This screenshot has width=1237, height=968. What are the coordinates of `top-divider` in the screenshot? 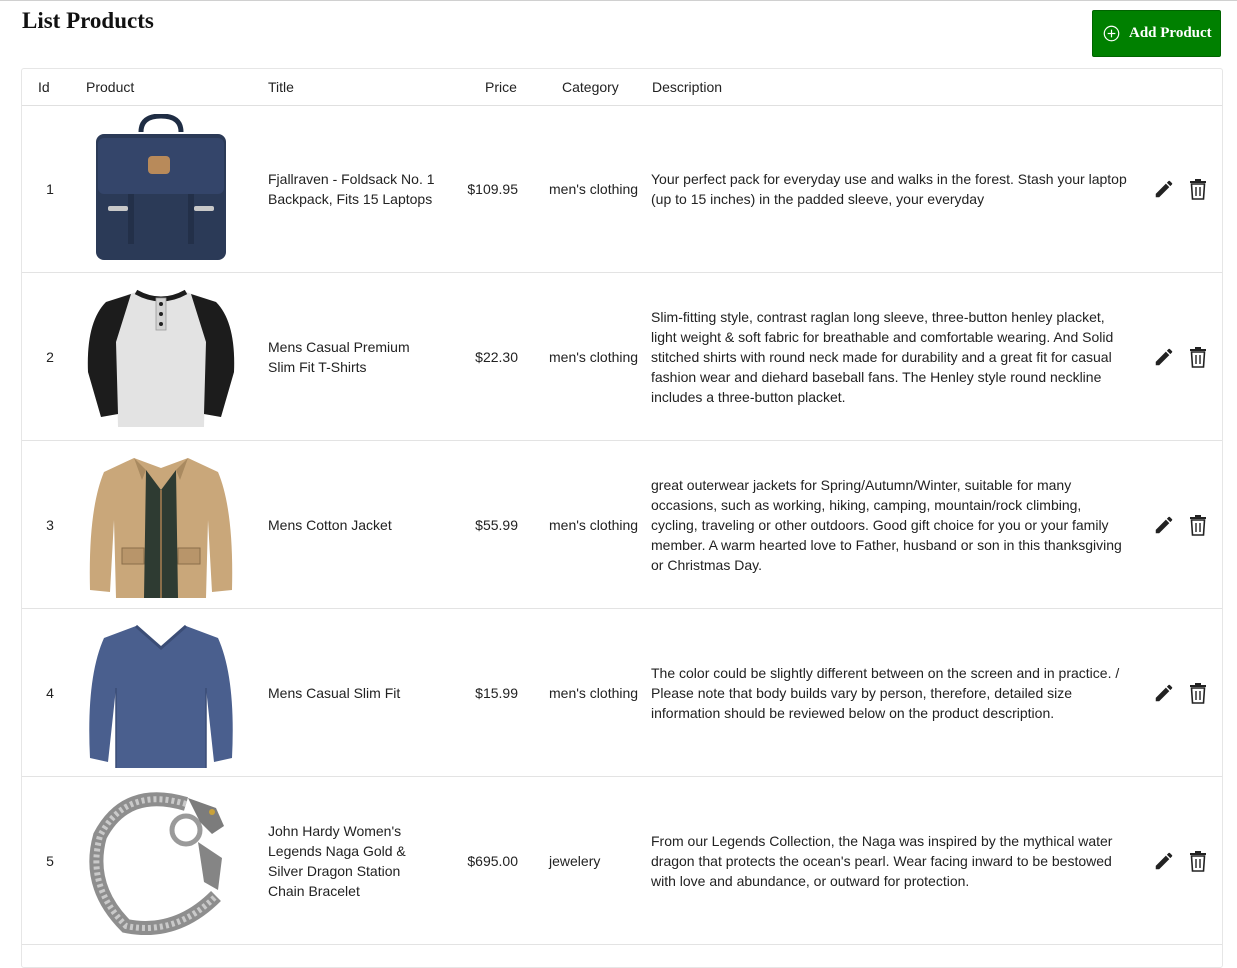 It's located at (618, 0).